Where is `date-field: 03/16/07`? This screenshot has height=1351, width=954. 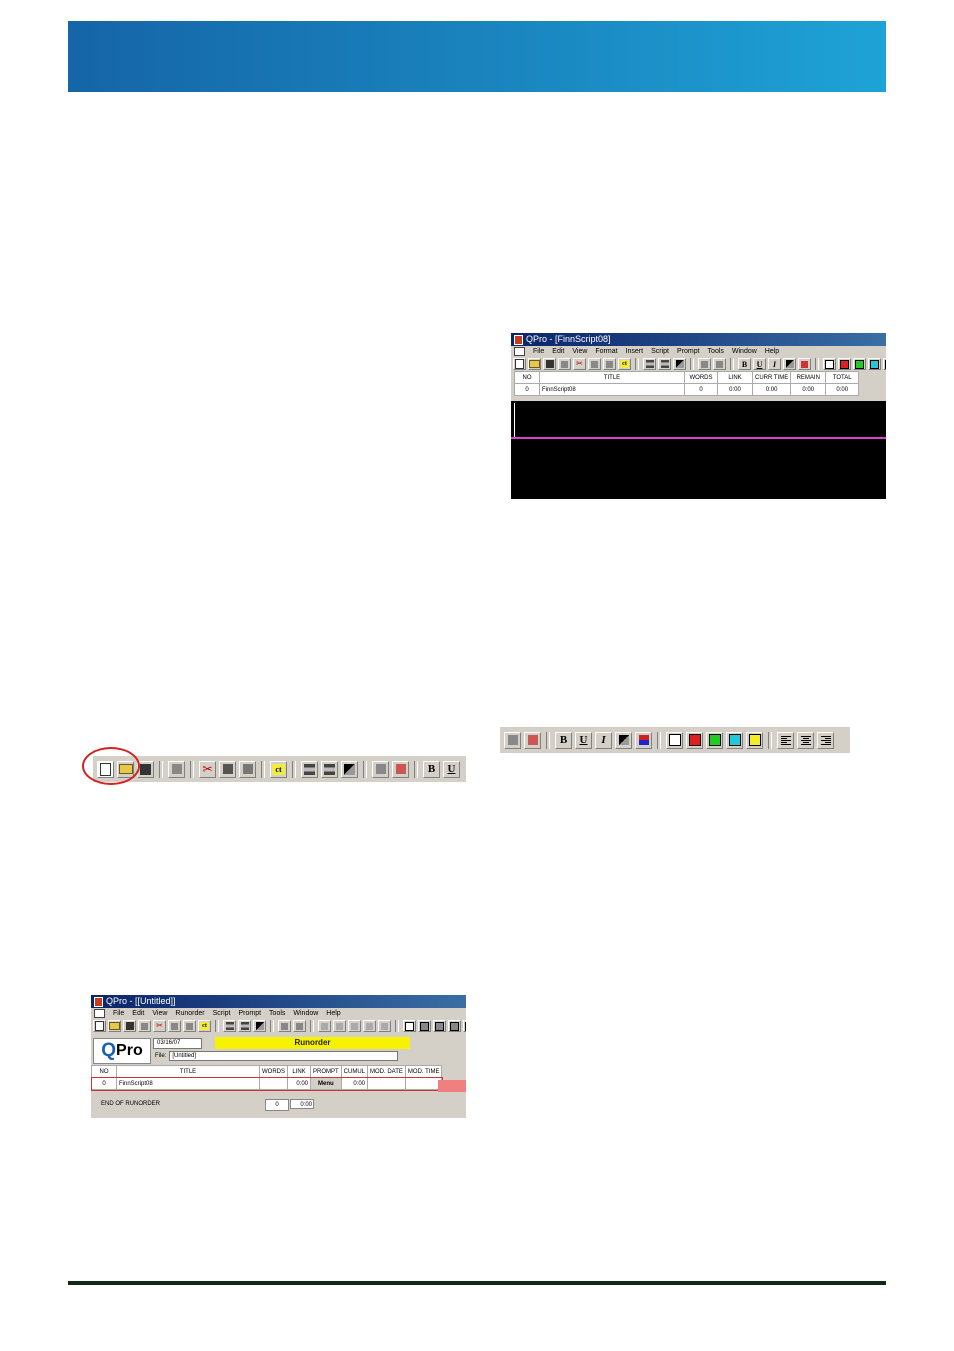
date-field: 03/16/07 is located at coordinates (177, 1043).